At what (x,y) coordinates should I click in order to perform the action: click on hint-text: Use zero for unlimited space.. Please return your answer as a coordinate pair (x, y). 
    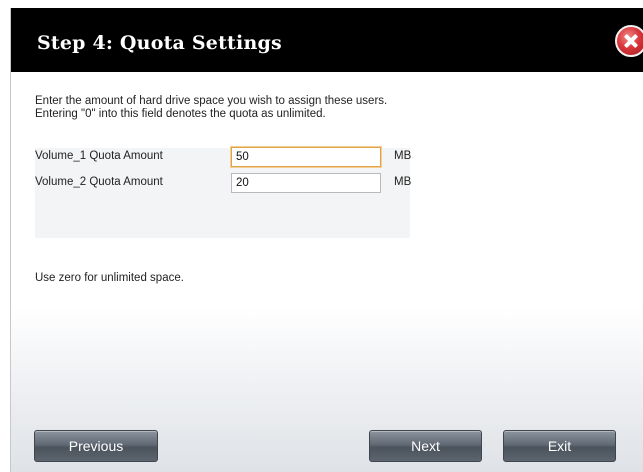
    Looking at the image, I should click on (109, 278).